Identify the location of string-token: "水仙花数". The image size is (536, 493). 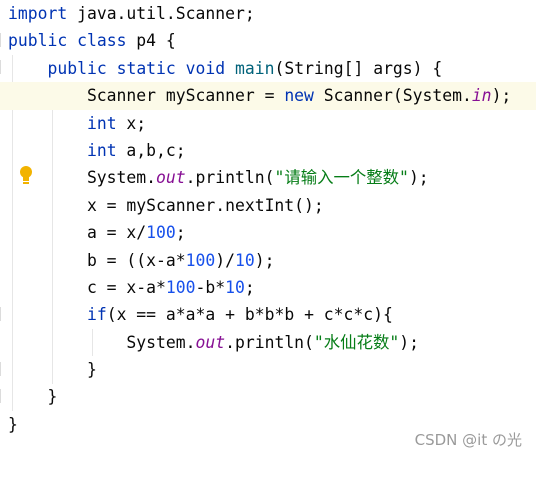
(356, 342).